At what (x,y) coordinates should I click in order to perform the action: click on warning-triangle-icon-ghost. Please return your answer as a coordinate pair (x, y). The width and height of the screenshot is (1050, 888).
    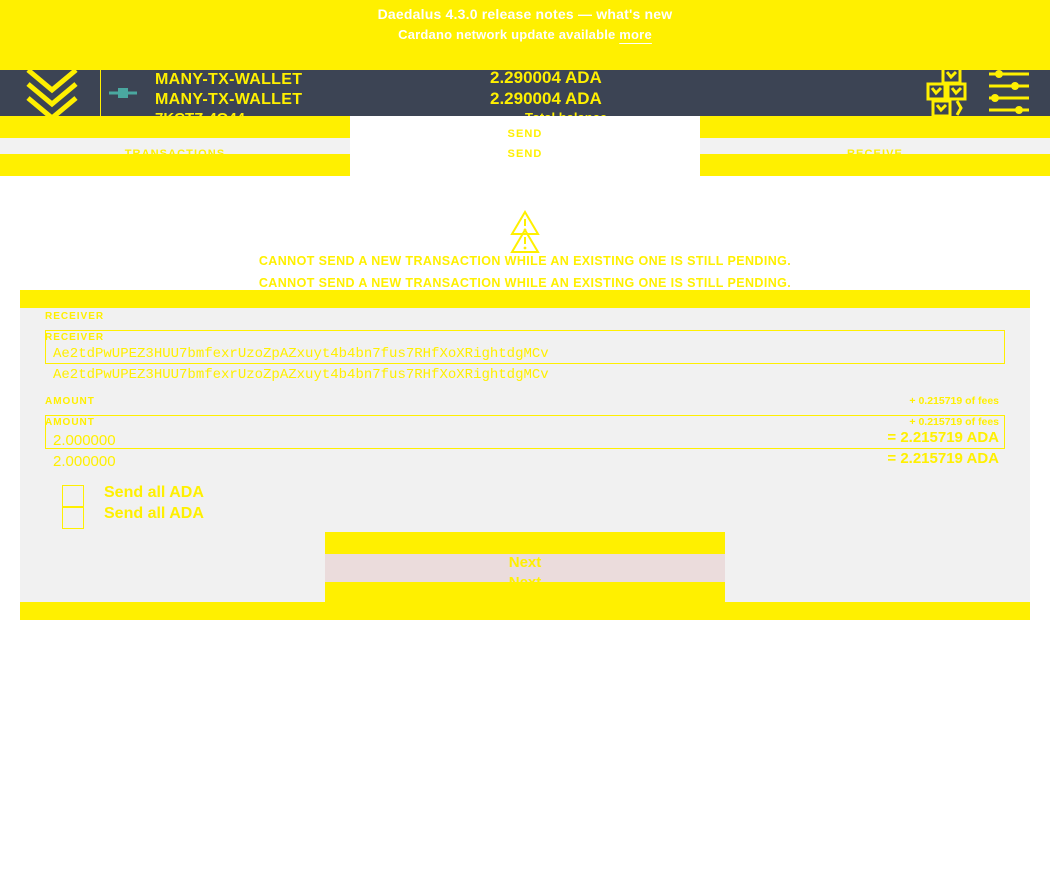
    Looking at the image, I should click on (525, 243).